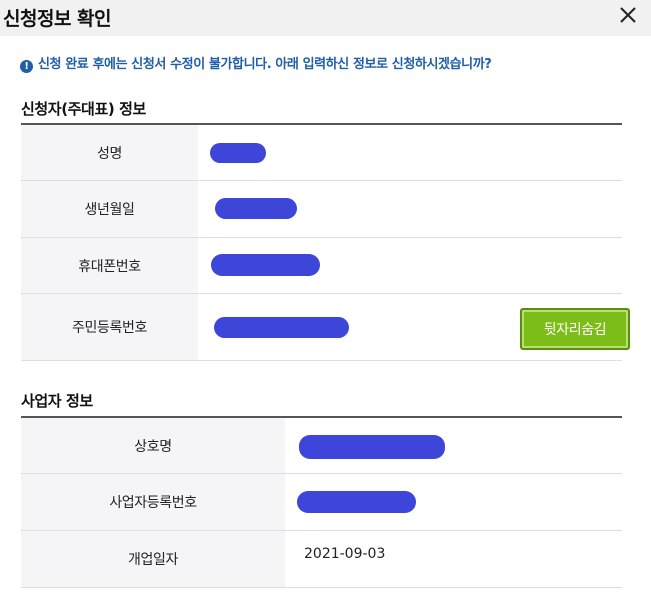 This screenshot has width=651, height=600. Describe the element at coordinates (453, 445) in the screenshot. I see `row-value-company-name` at that location.